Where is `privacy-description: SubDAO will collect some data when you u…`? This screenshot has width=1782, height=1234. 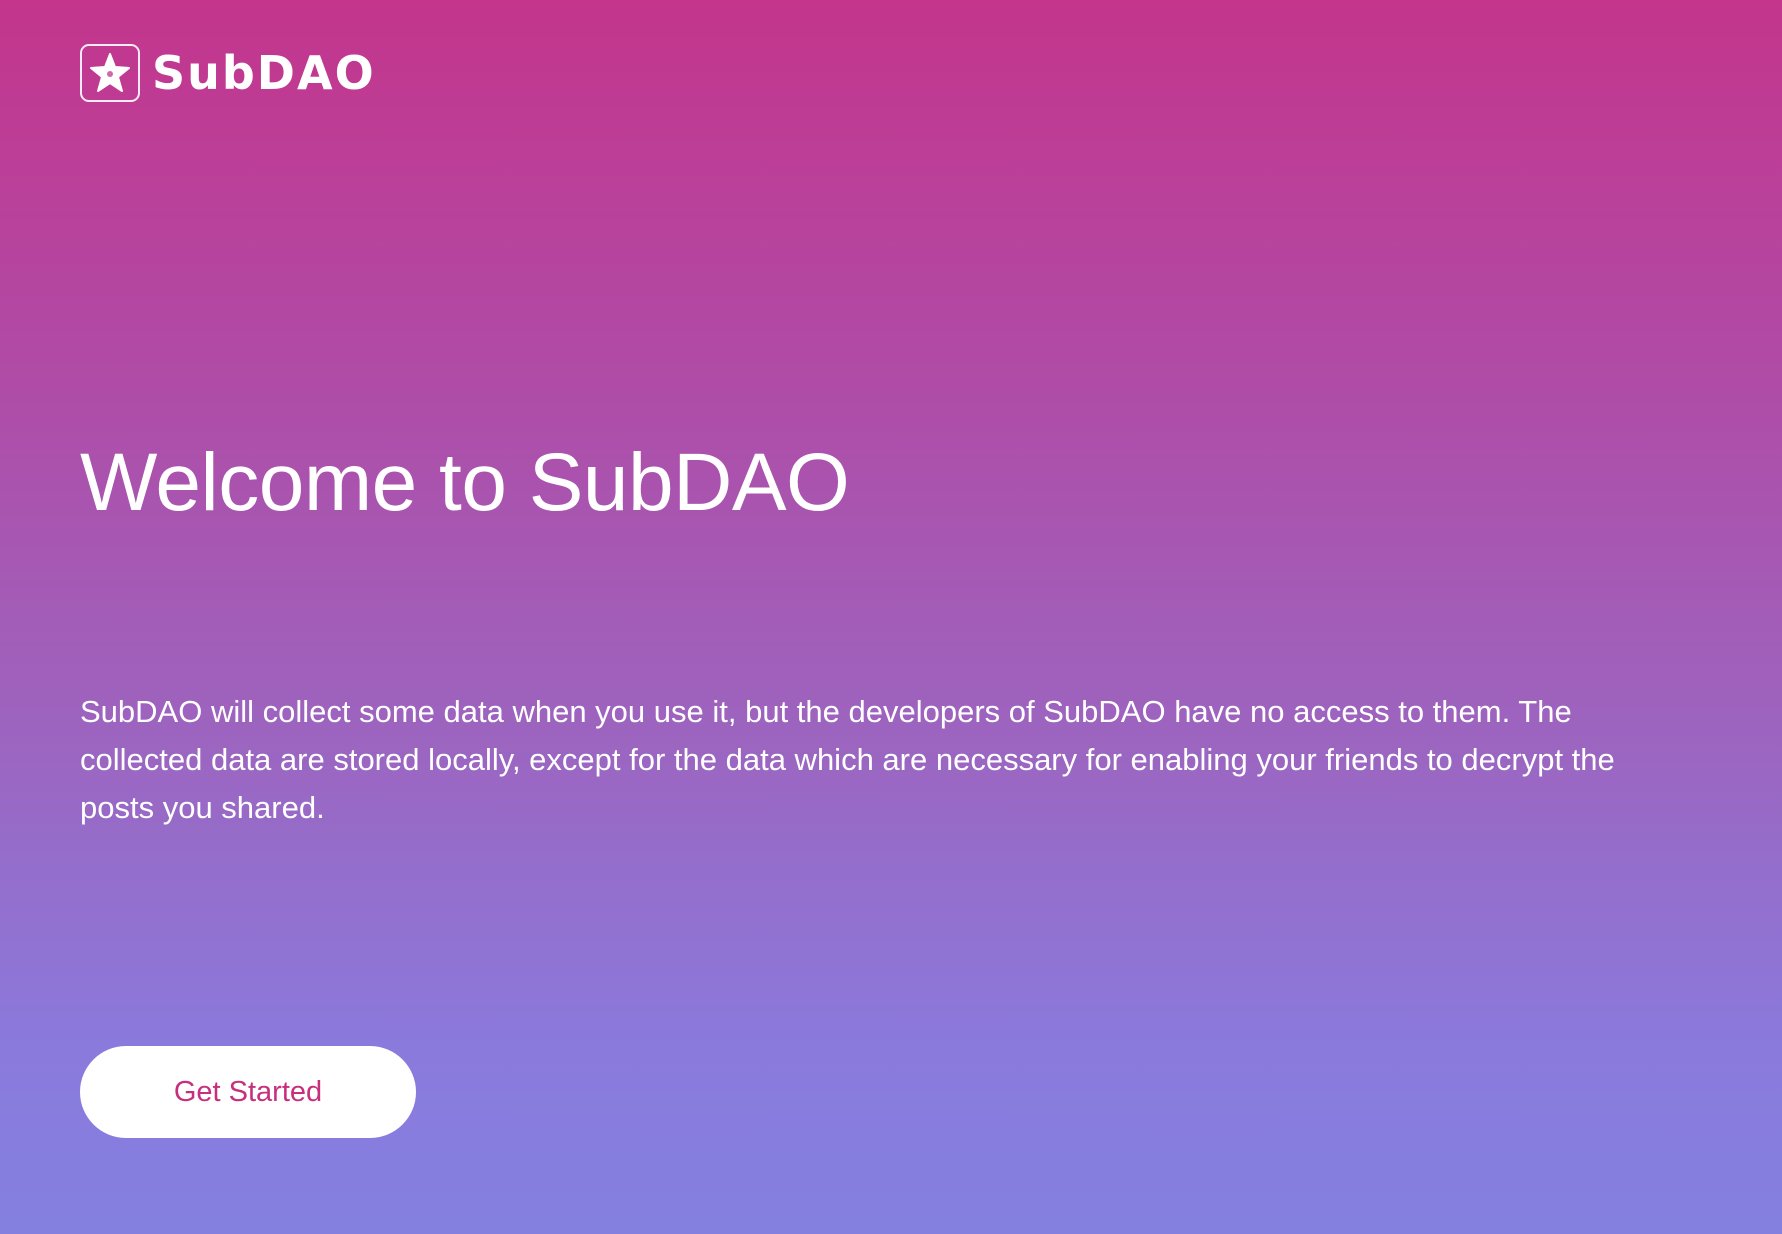 privacy-description: SubDAO will collect some data when you u… is located at coordinates (847, 759).